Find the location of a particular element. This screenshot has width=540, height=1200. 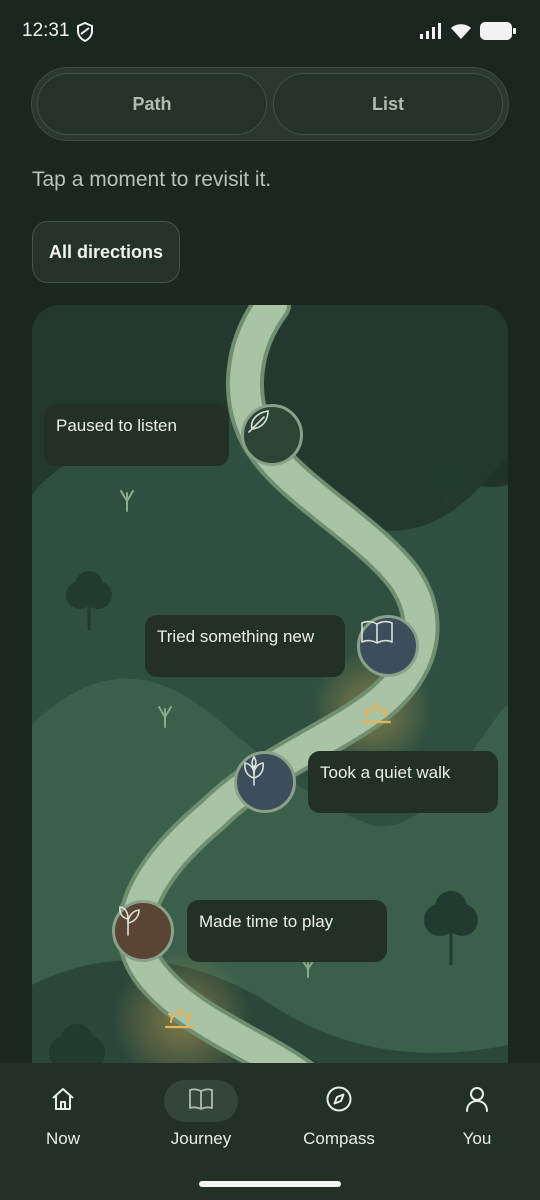

home-icon is located at coordinates (63, 1101).